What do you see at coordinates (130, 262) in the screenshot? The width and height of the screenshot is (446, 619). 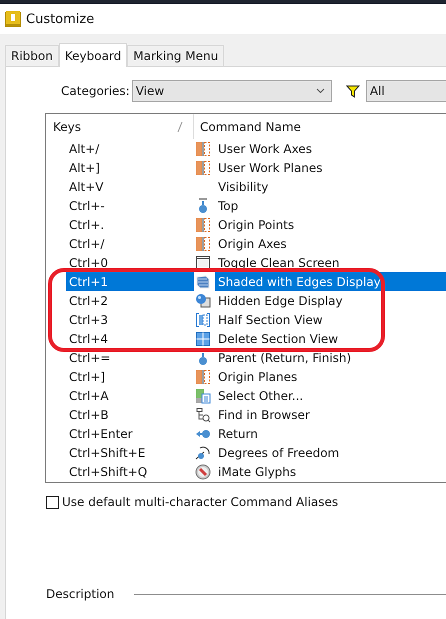 I see `key-cell: Ctrl+0` at bounding box center [130, 262].